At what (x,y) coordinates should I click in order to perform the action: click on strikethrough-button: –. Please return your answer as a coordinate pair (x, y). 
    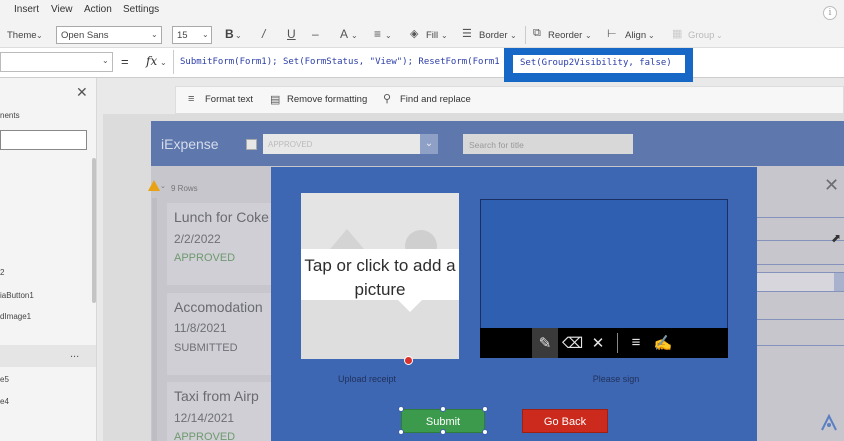
    Looking at the image, I should click on (315, 34).